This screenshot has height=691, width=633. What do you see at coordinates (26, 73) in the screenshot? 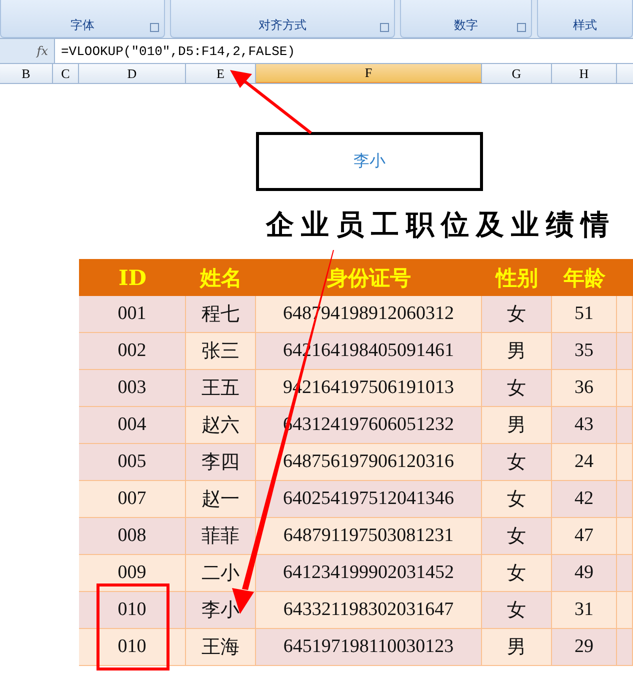
I see `column-header: B` at bounding box center [26, 73].